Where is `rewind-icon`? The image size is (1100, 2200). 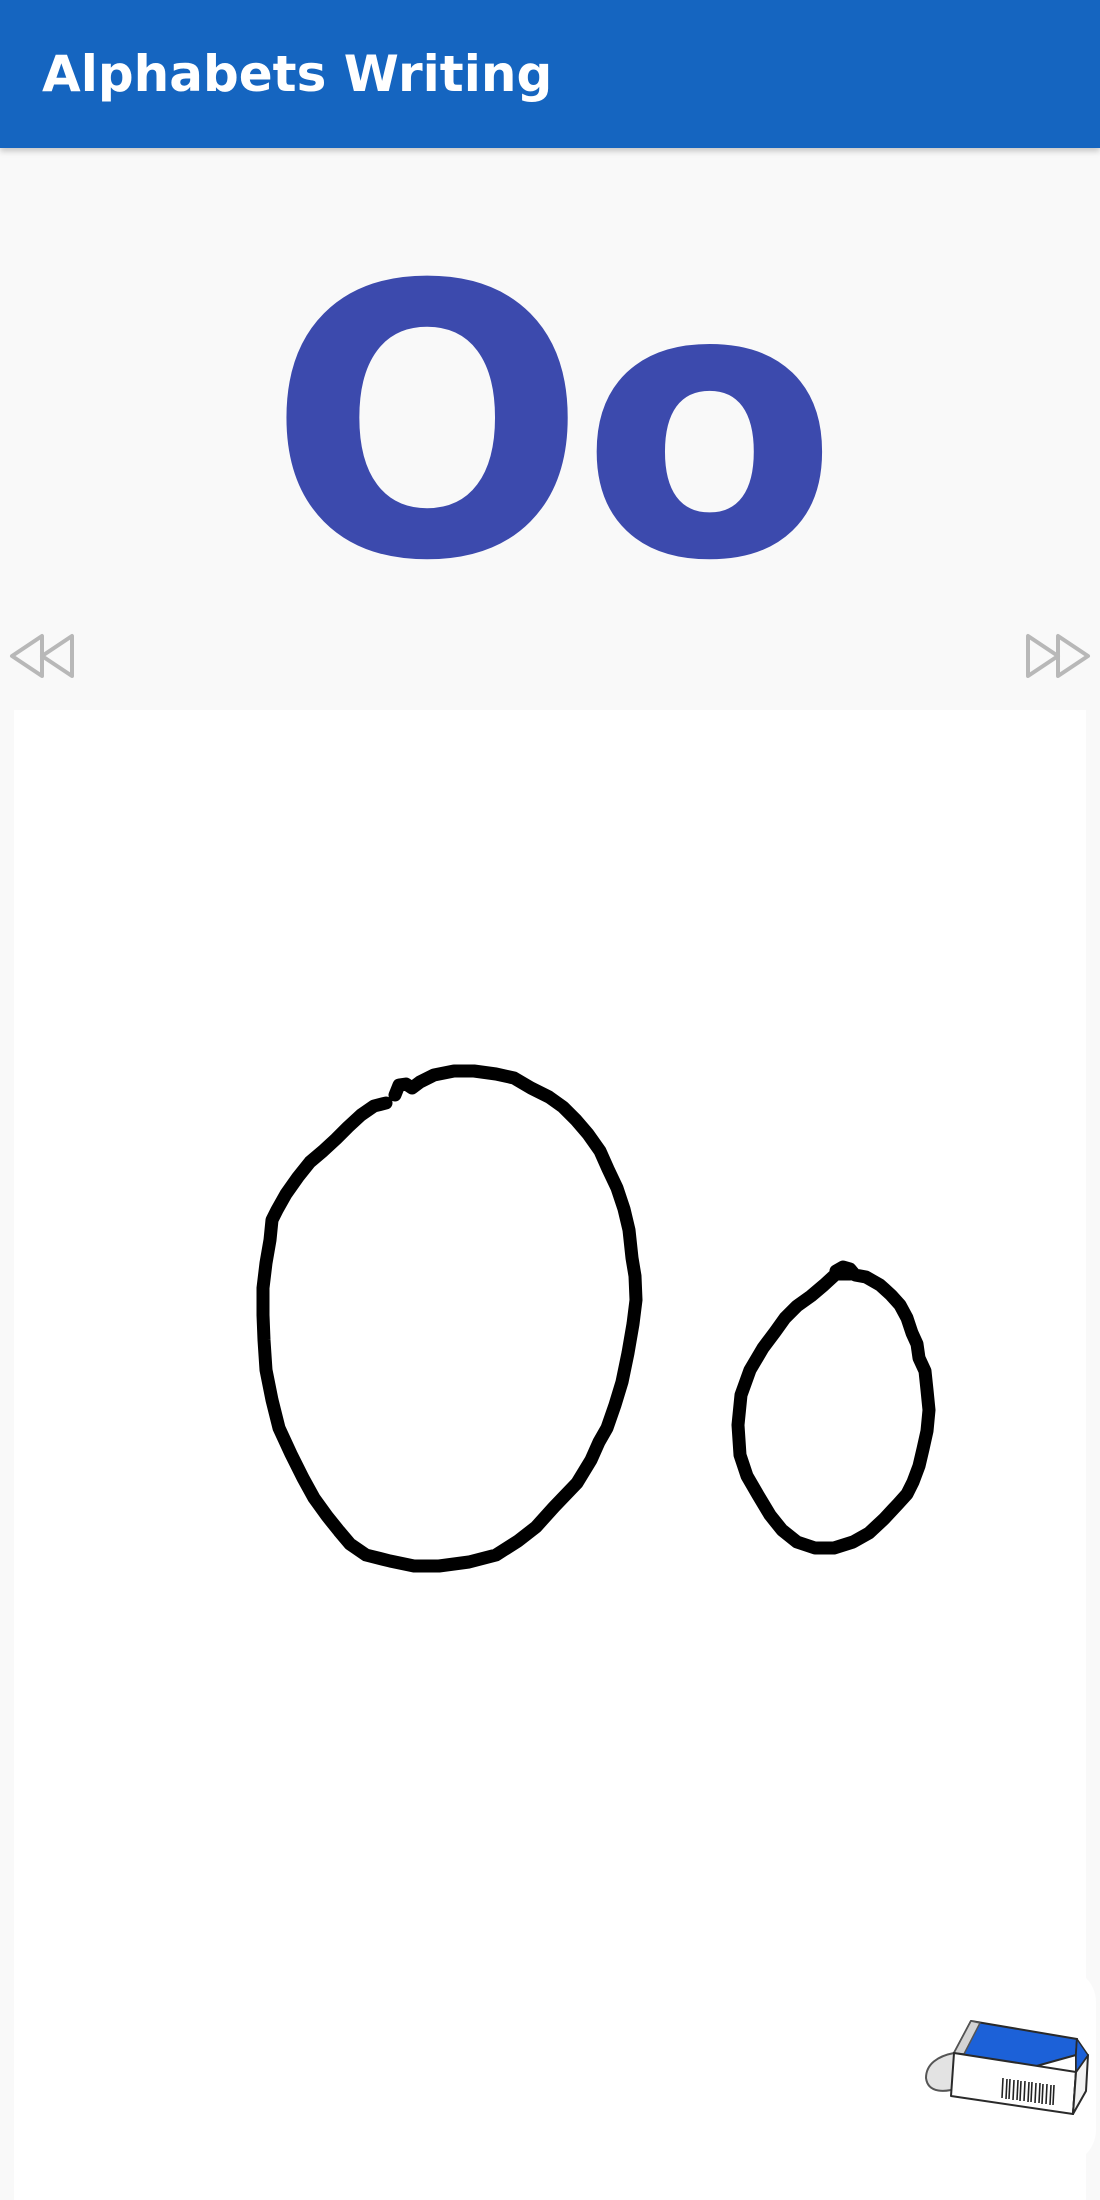
rewind-icon is located at coordinates (42, 656).